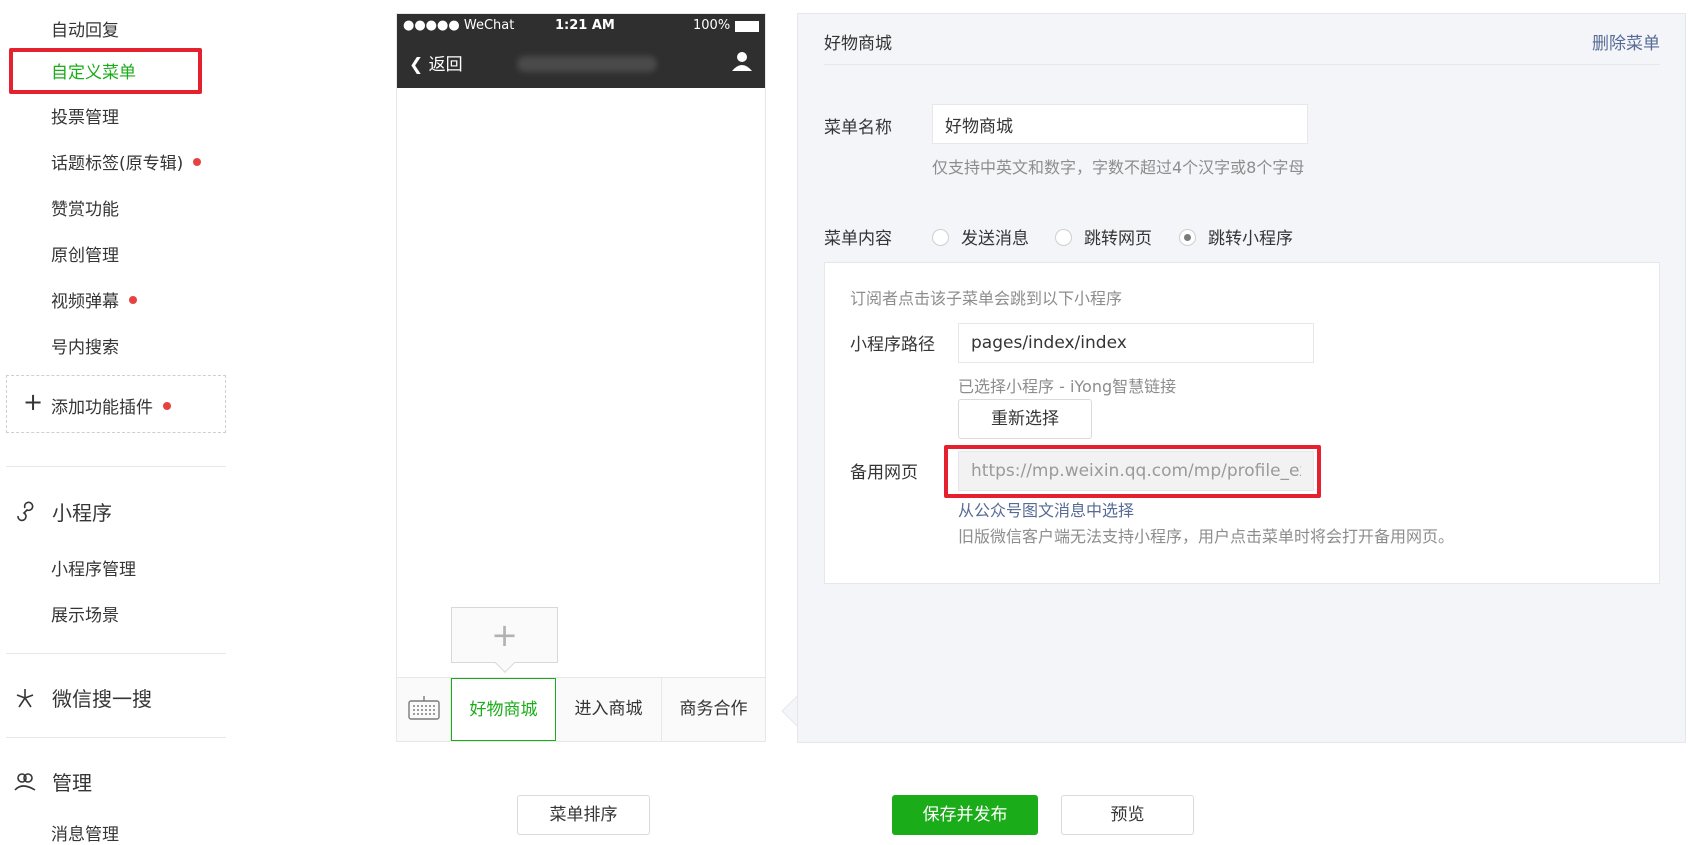 This screenshot has height=845, width=1696. Describe the element at coordinates (1136, 343) in the screenshot. I see `miniprogram-path-input` at that location.